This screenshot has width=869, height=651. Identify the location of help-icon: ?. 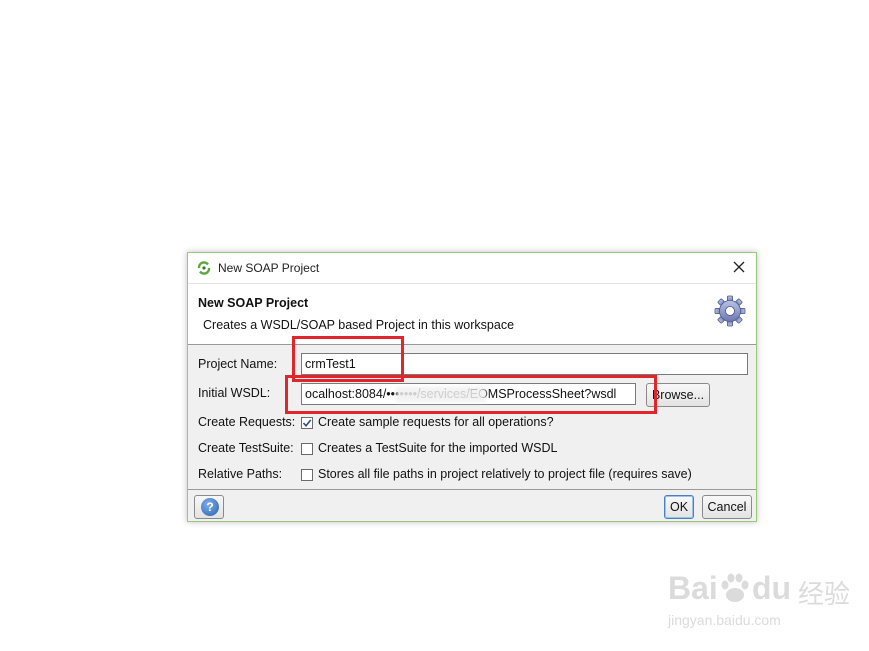
(210, 507).